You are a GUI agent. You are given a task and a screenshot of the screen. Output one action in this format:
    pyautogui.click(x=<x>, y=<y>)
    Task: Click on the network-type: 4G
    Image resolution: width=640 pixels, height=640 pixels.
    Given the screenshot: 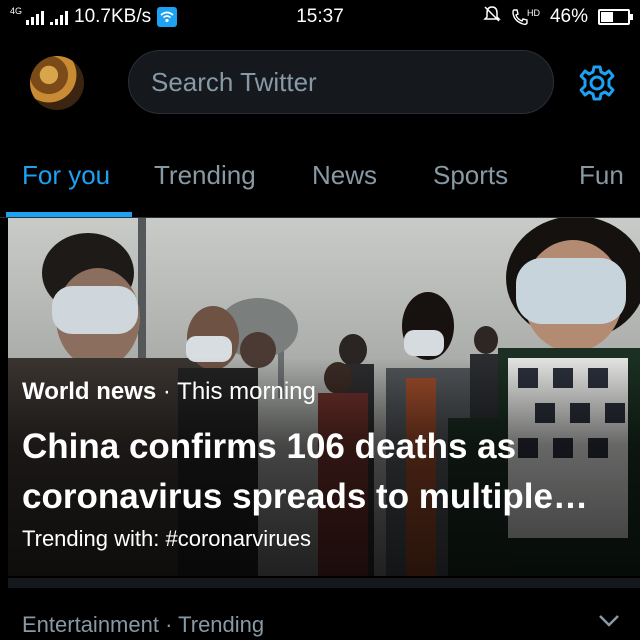 What is the action you would take?
    pyautogui.click(x=16, y=10)
    